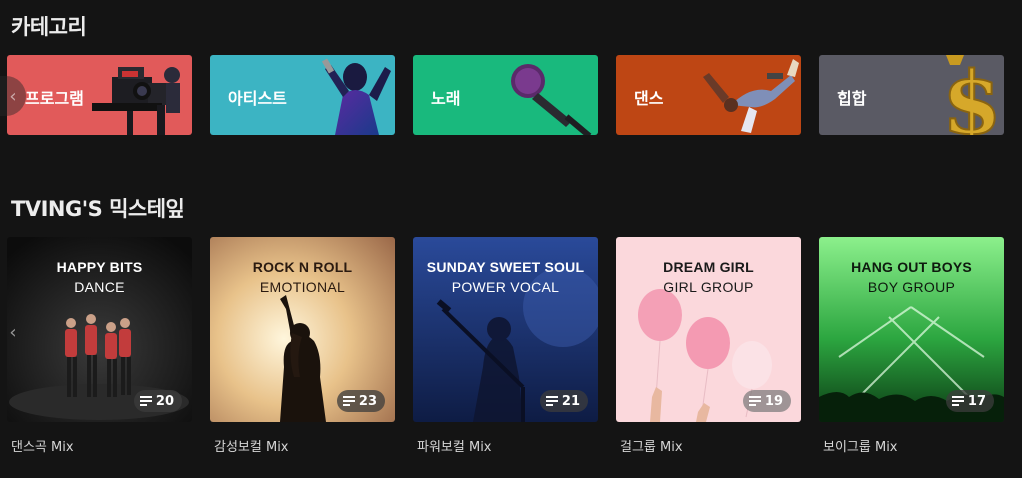 The height and width of the screenshot is (478, 1022). Describe the element at coordinates (99, 329) in the screenshot. I see `mixtape-thumbnail: HAPPY BITS DANCE 20` at that location.